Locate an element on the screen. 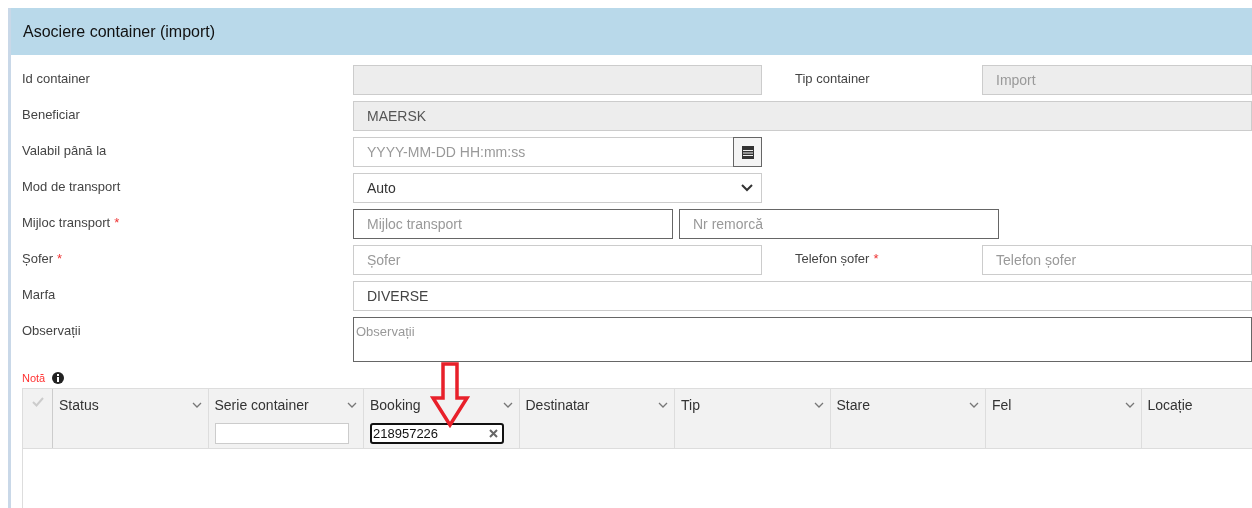  column-title: Fel is located at coordinates (1002, 405).